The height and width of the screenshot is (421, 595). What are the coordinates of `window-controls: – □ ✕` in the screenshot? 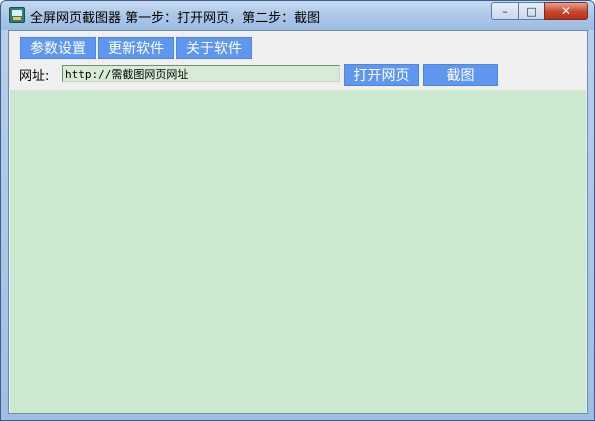 It's located at (539, 11).